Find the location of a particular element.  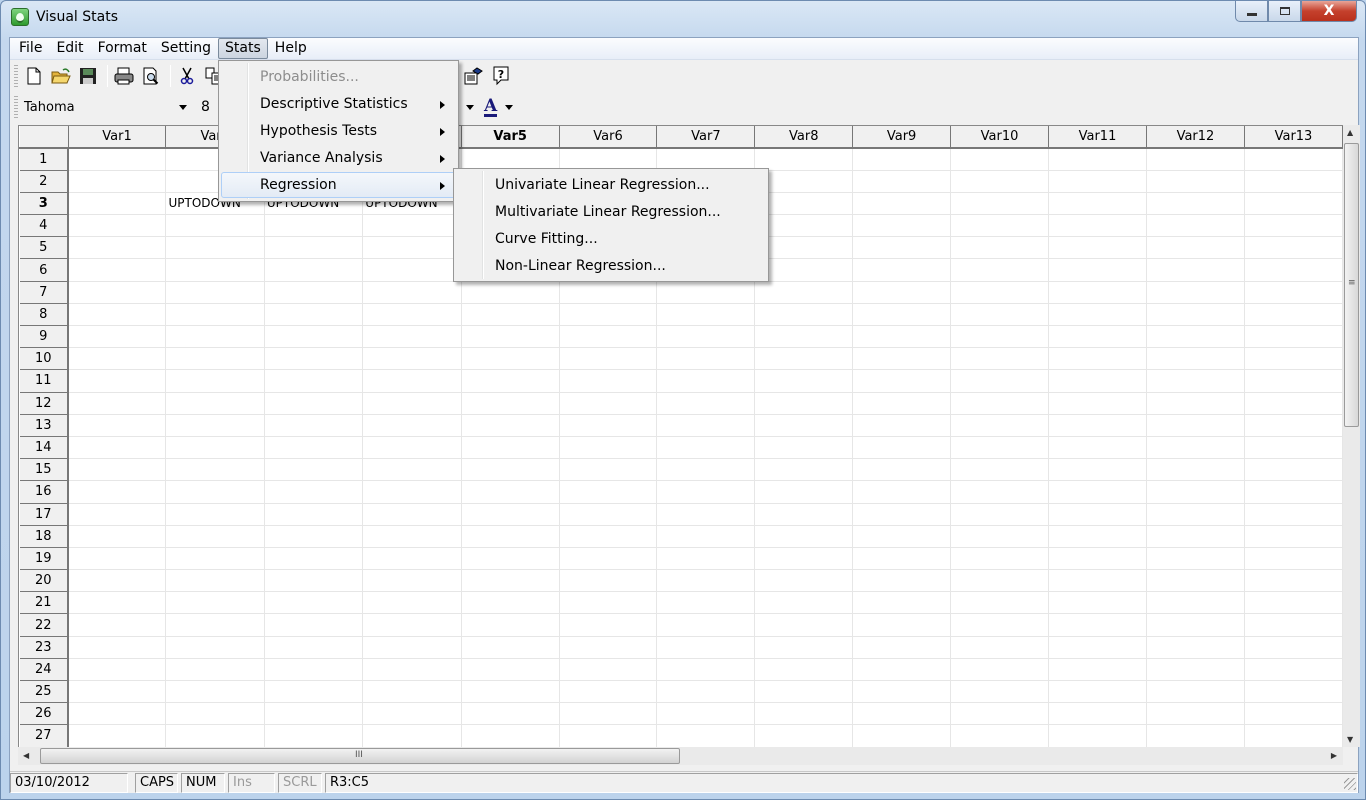

menu-help: Help is located at coordinates (291, 48).